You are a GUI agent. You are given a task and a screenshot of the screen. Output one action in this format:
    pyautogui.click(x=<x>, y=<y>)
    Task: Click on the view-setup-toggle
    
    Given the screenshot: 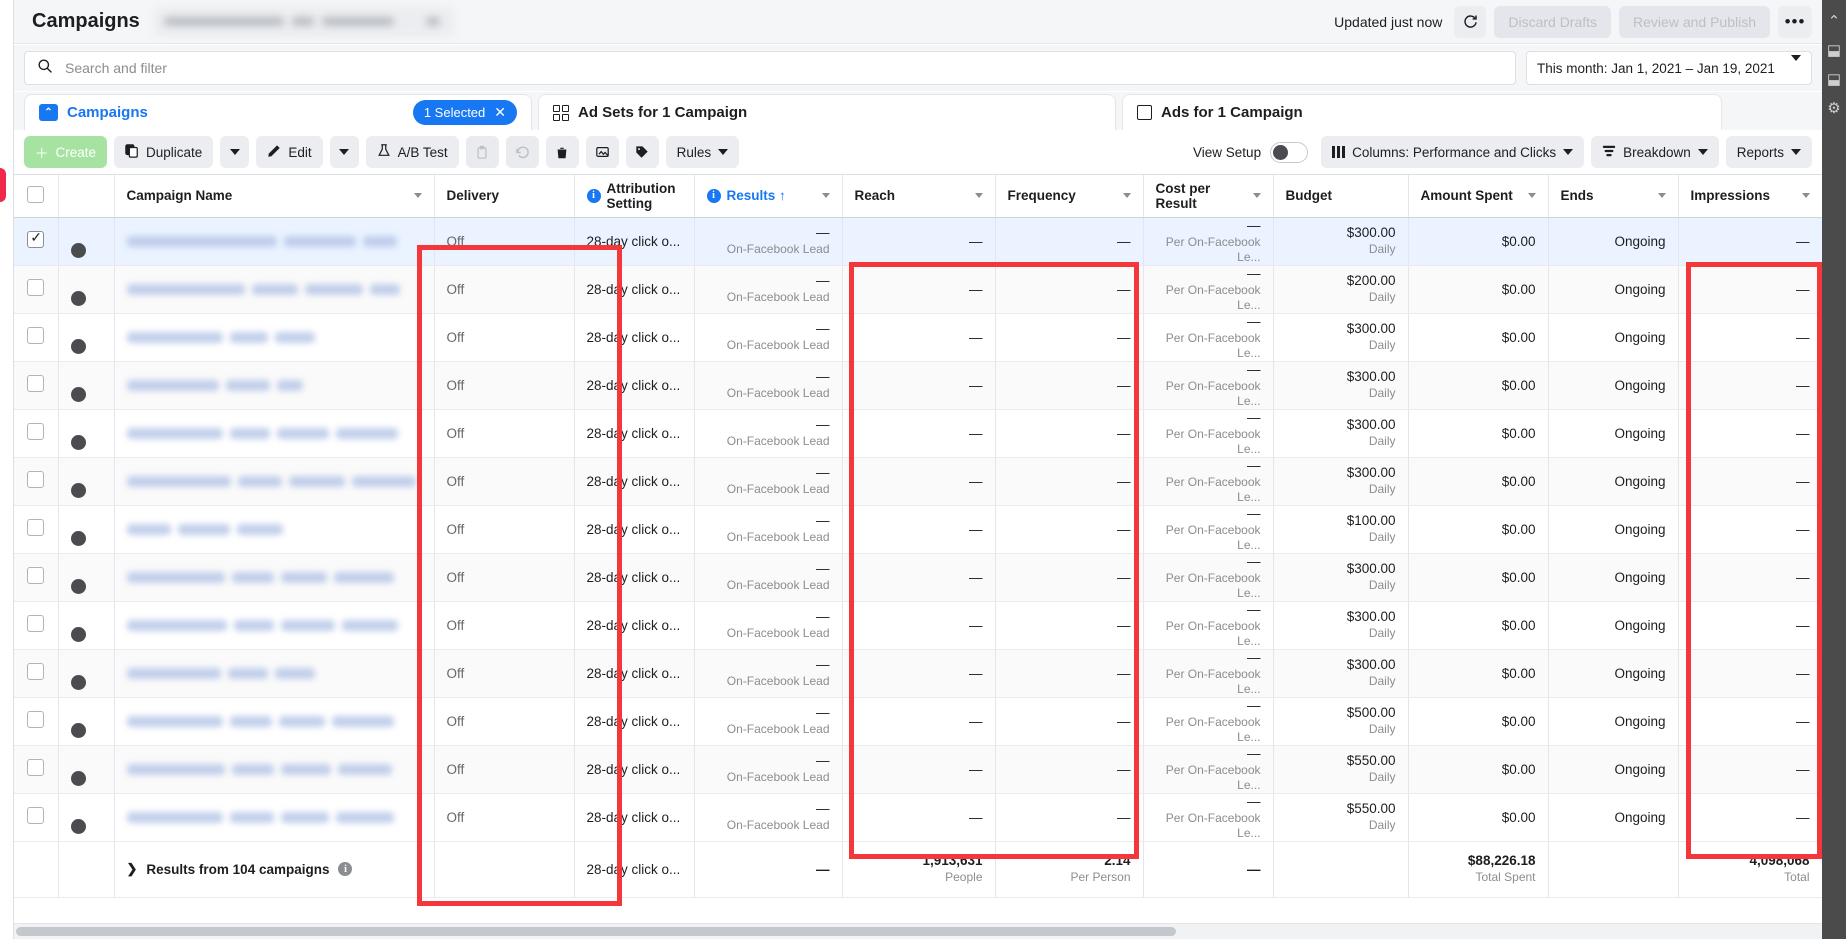 What is the action you would take?
    pyautogui.click(x=1289, y=152)
    